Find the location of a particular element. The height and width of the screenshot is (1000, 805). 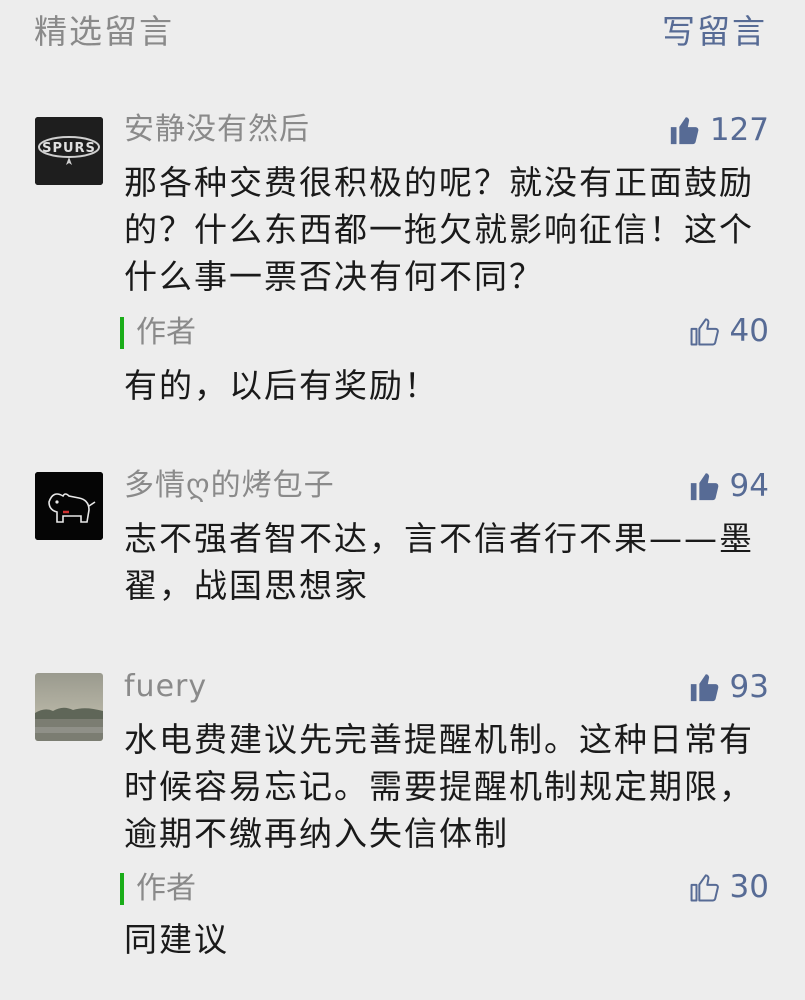

dog-avatar is located at coordinates (69, 506).